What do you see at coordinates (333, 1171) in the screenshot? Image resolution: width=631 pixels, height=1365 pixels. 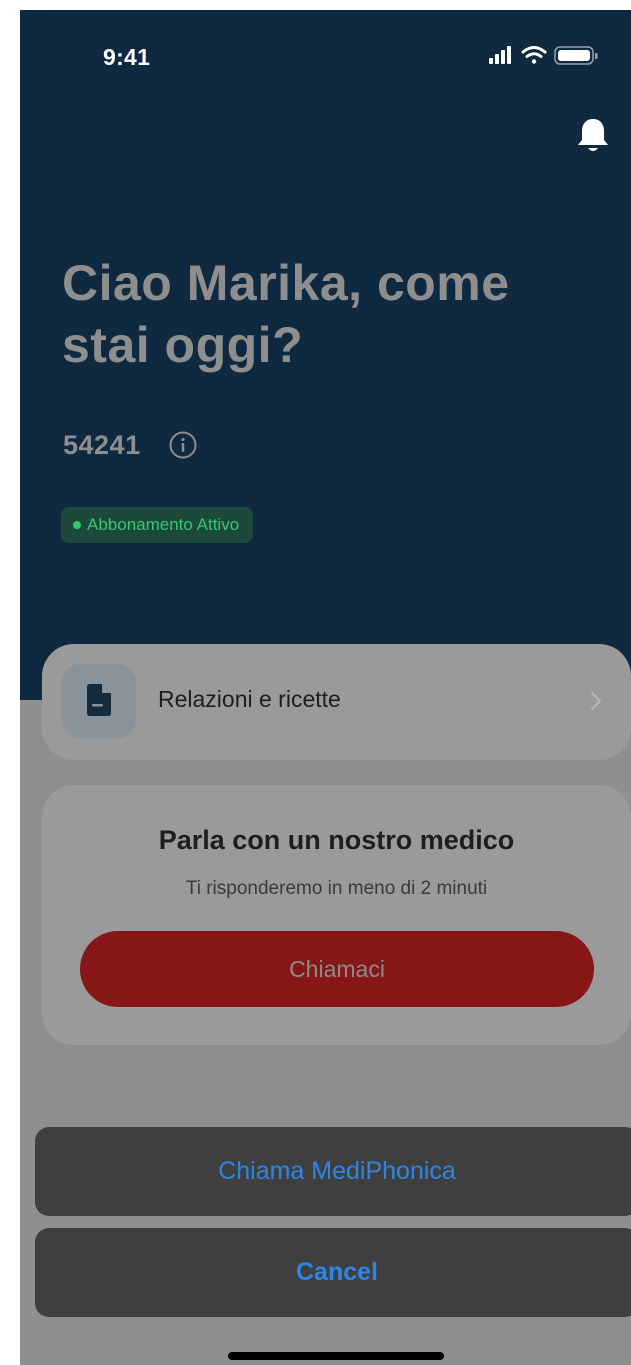 I see `call-mediphonica-button: Chiama MediPhonica` at bounding box center [333, 1171].